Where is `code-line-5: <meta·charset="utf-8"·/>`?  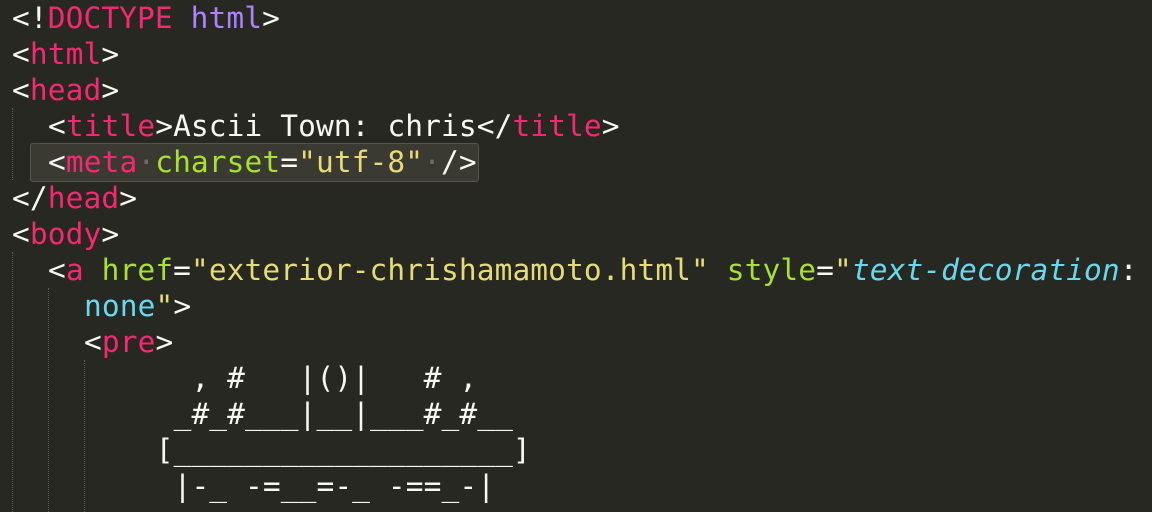 code-line-5: <meta·charset="utf-8"·/> is located at coordinates (262, 162).